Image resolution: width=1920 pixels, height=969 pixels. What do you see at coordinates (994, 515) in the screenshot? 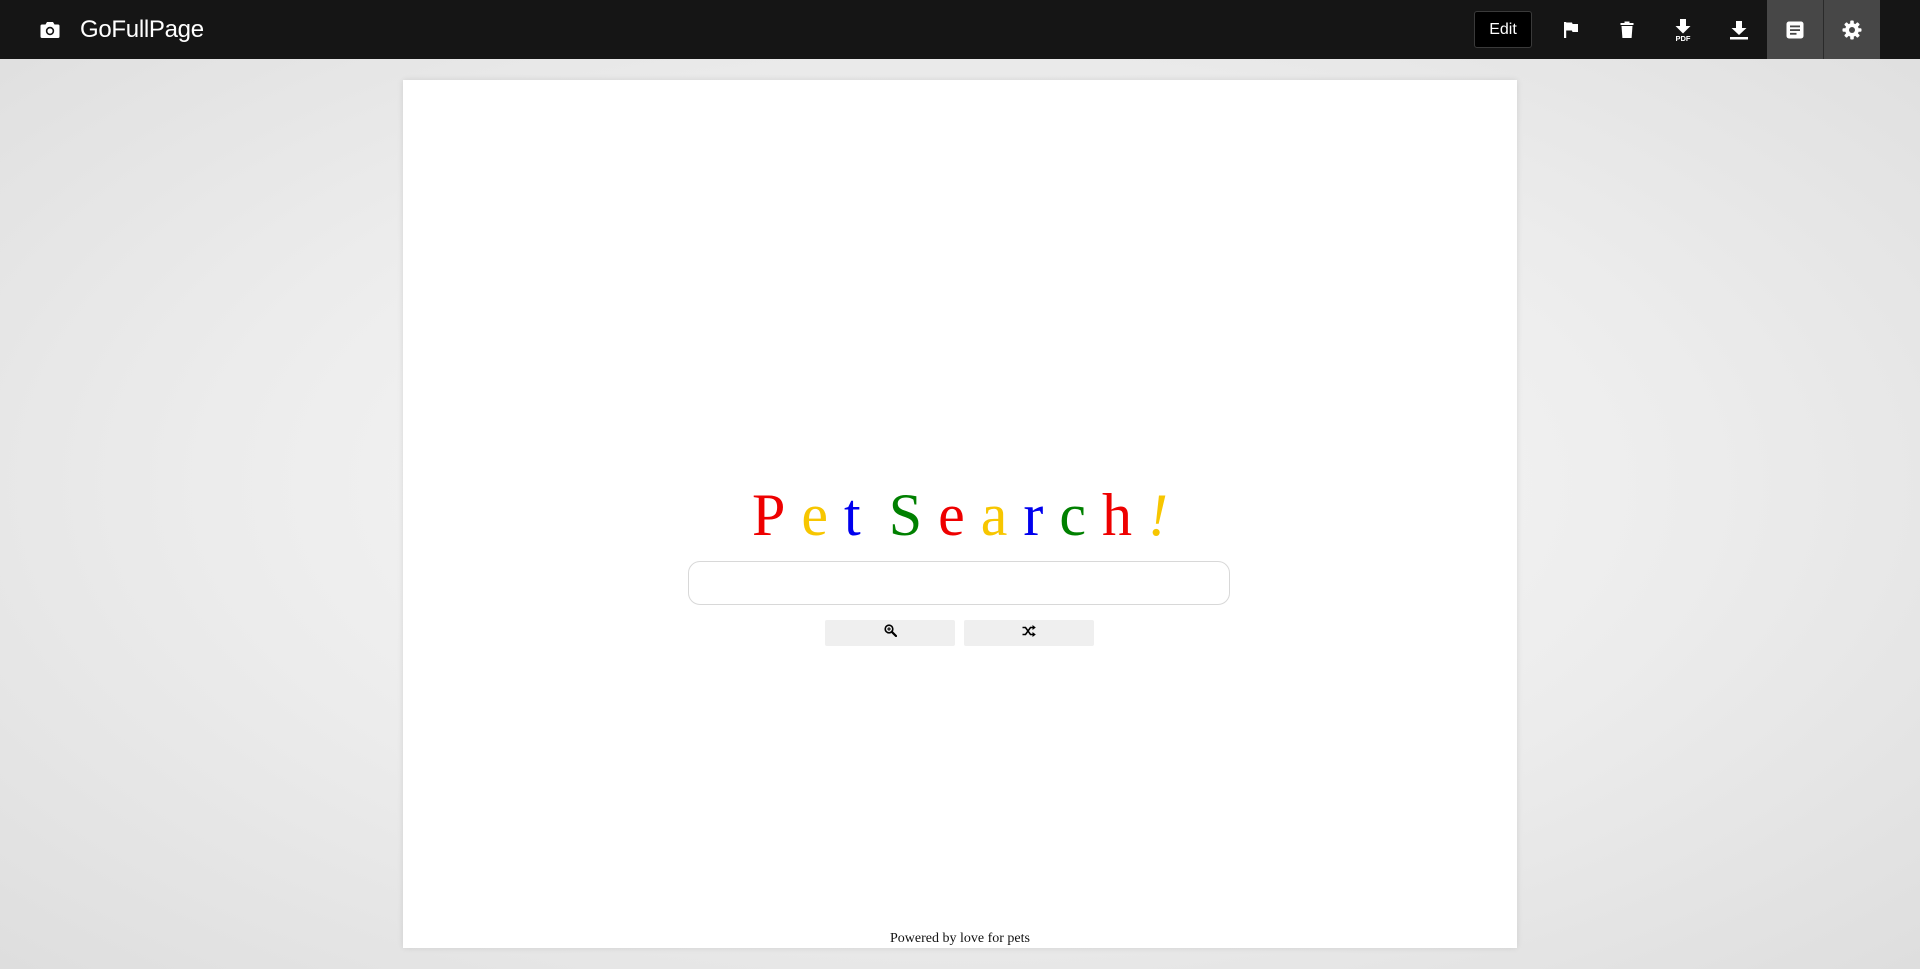
I see `logo-letter: a` at bounding box center [994, 515].